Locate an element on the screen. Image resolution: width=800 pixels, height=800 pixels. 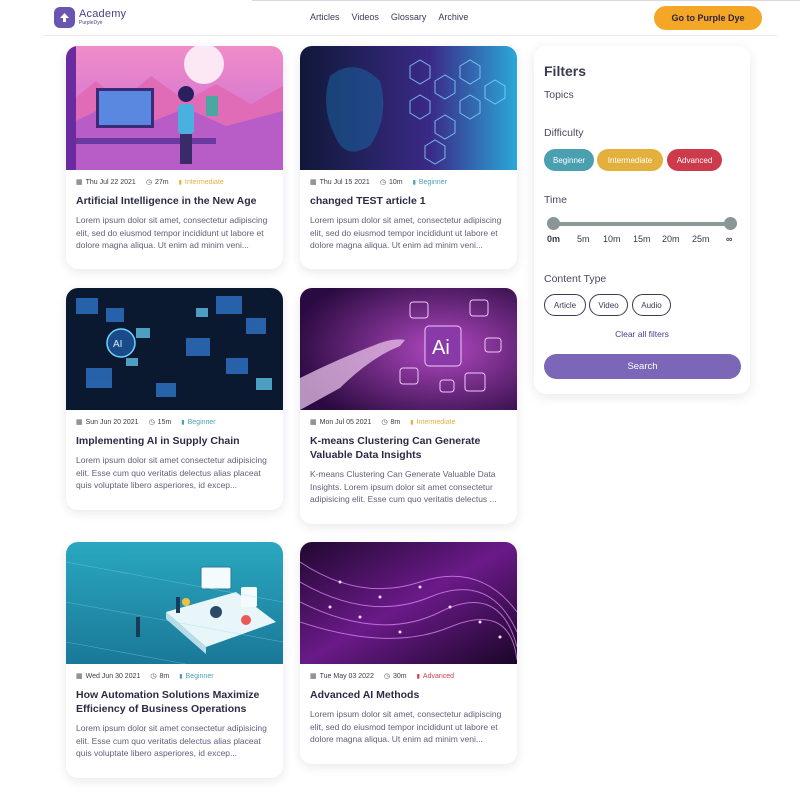
search-button: Search is located at coordinates (642, 366).